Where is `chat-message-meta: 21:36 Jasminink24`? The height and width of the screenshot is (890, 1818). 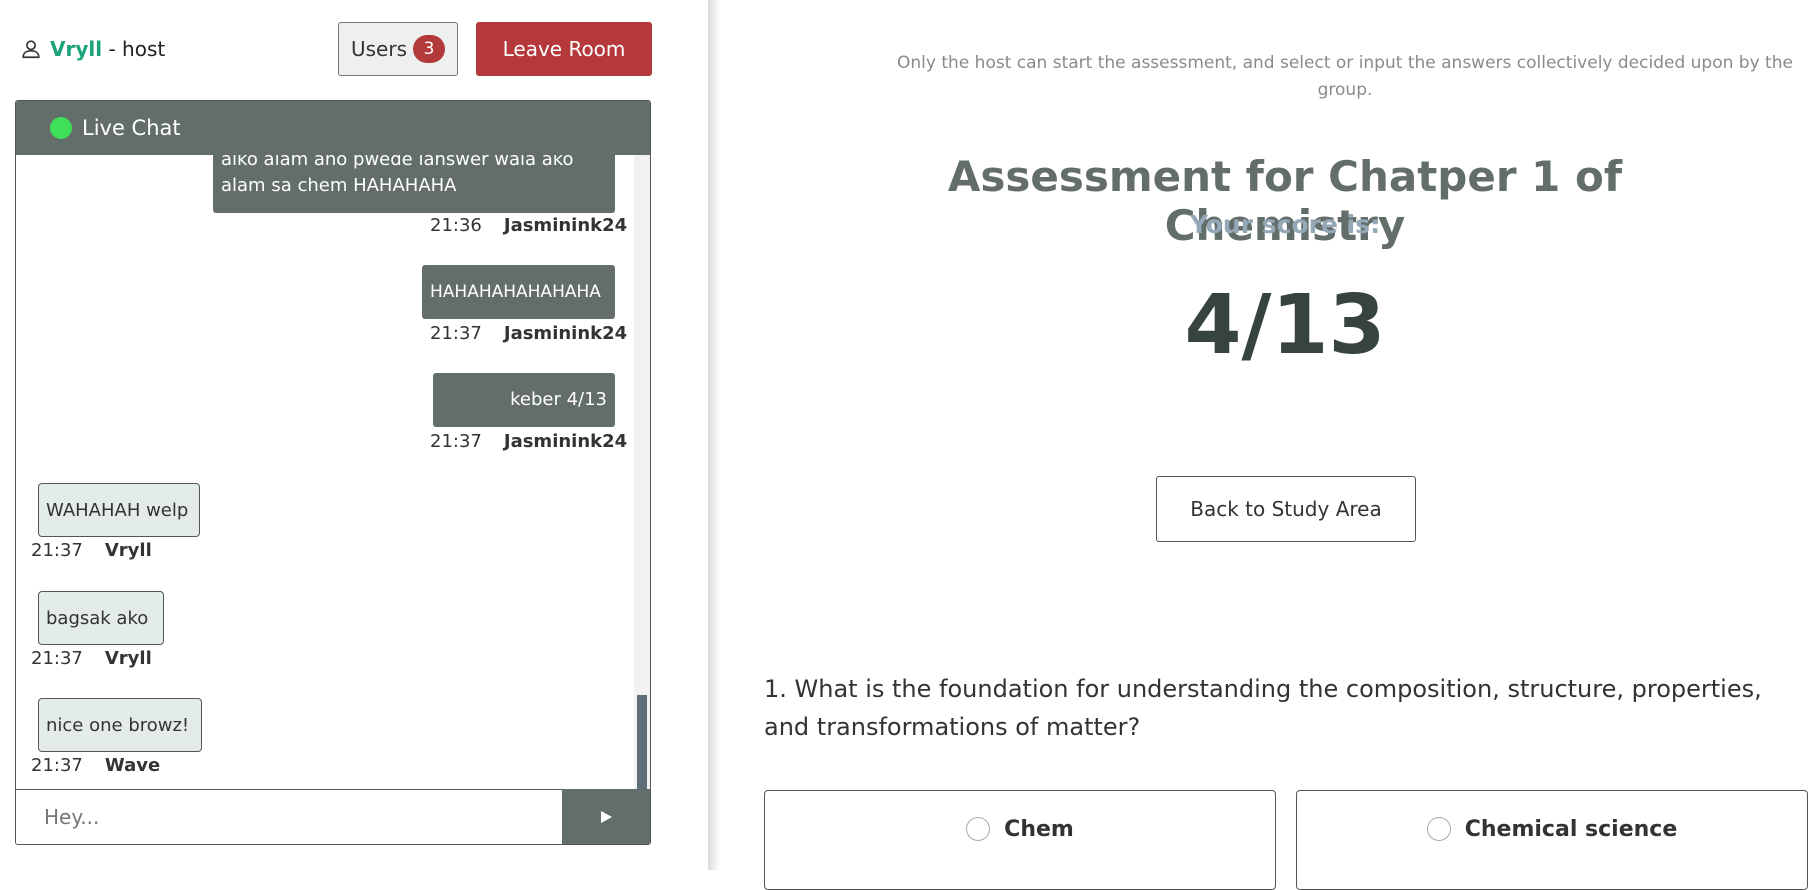
chat-message-meta: 21:36 Jasminink24 is located at coordinates (528, 225).